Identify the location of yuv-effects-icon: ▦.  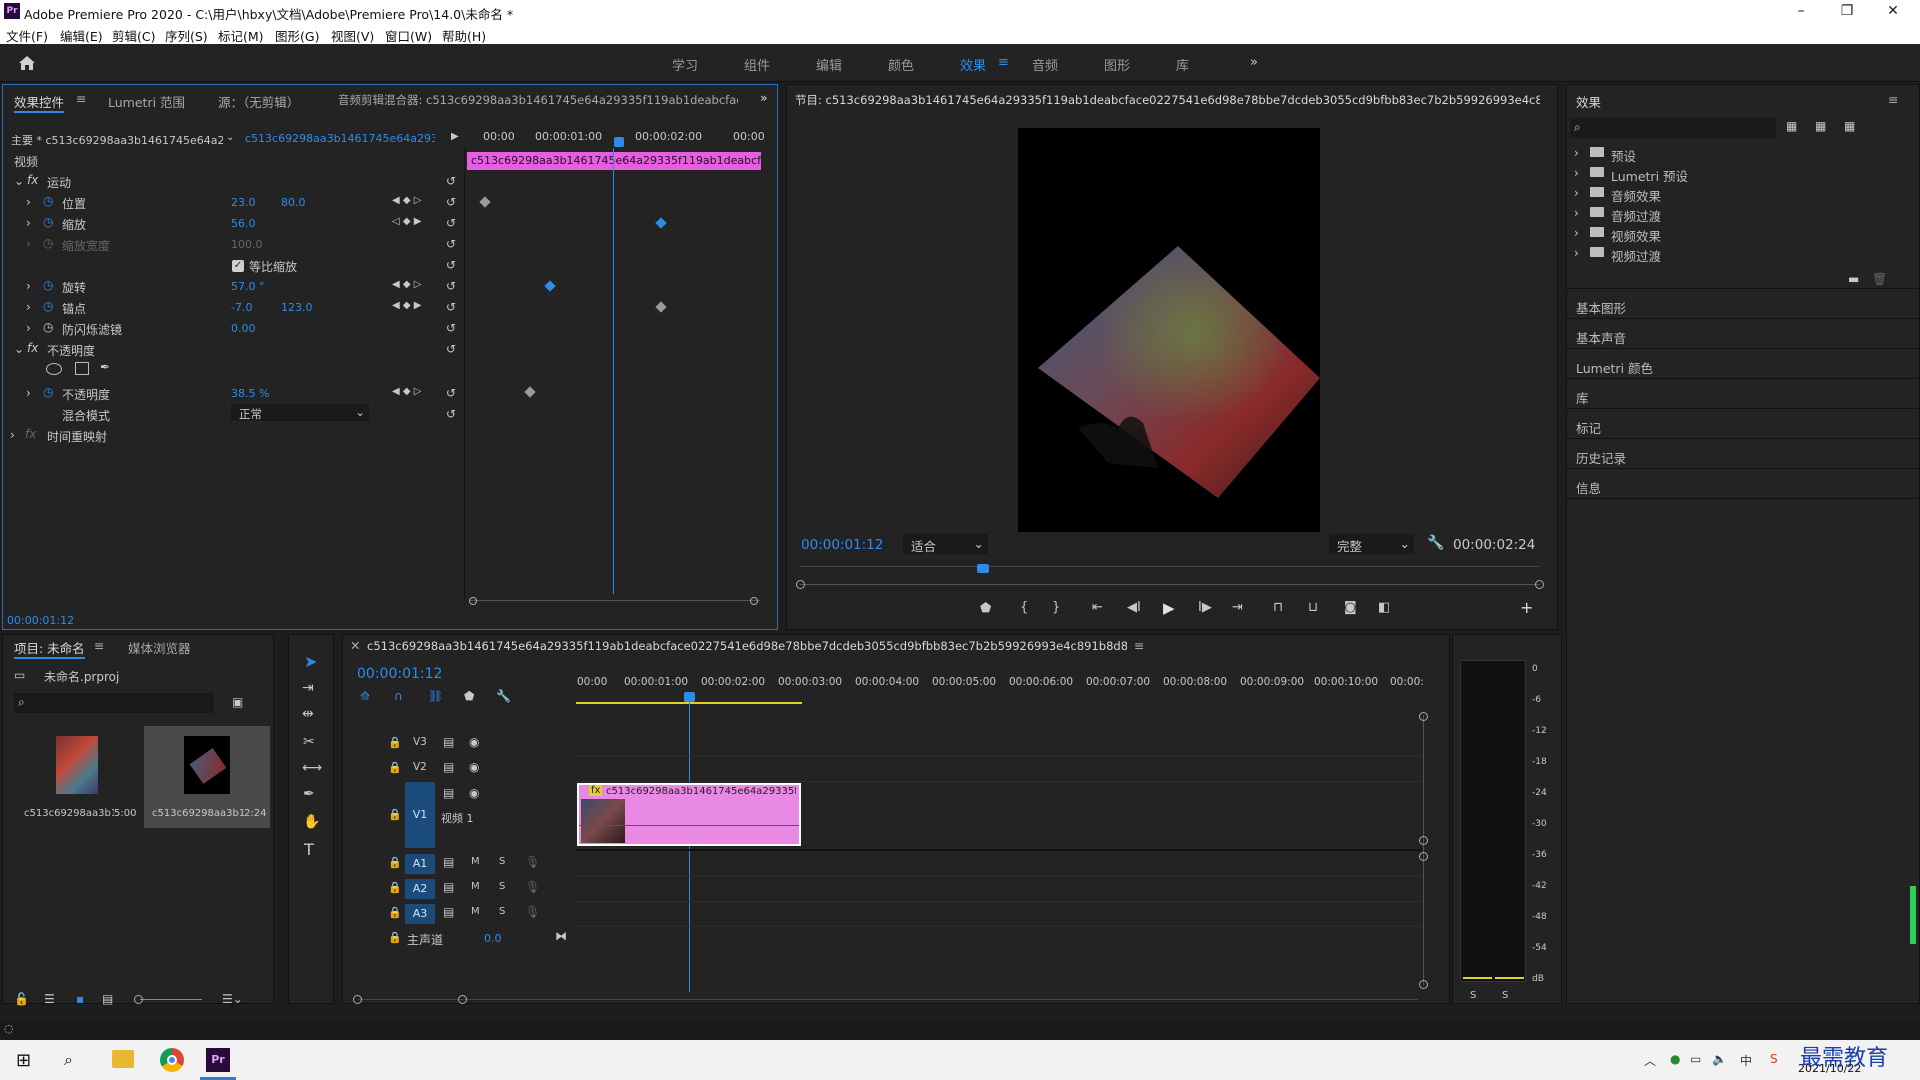
(1849, 126).